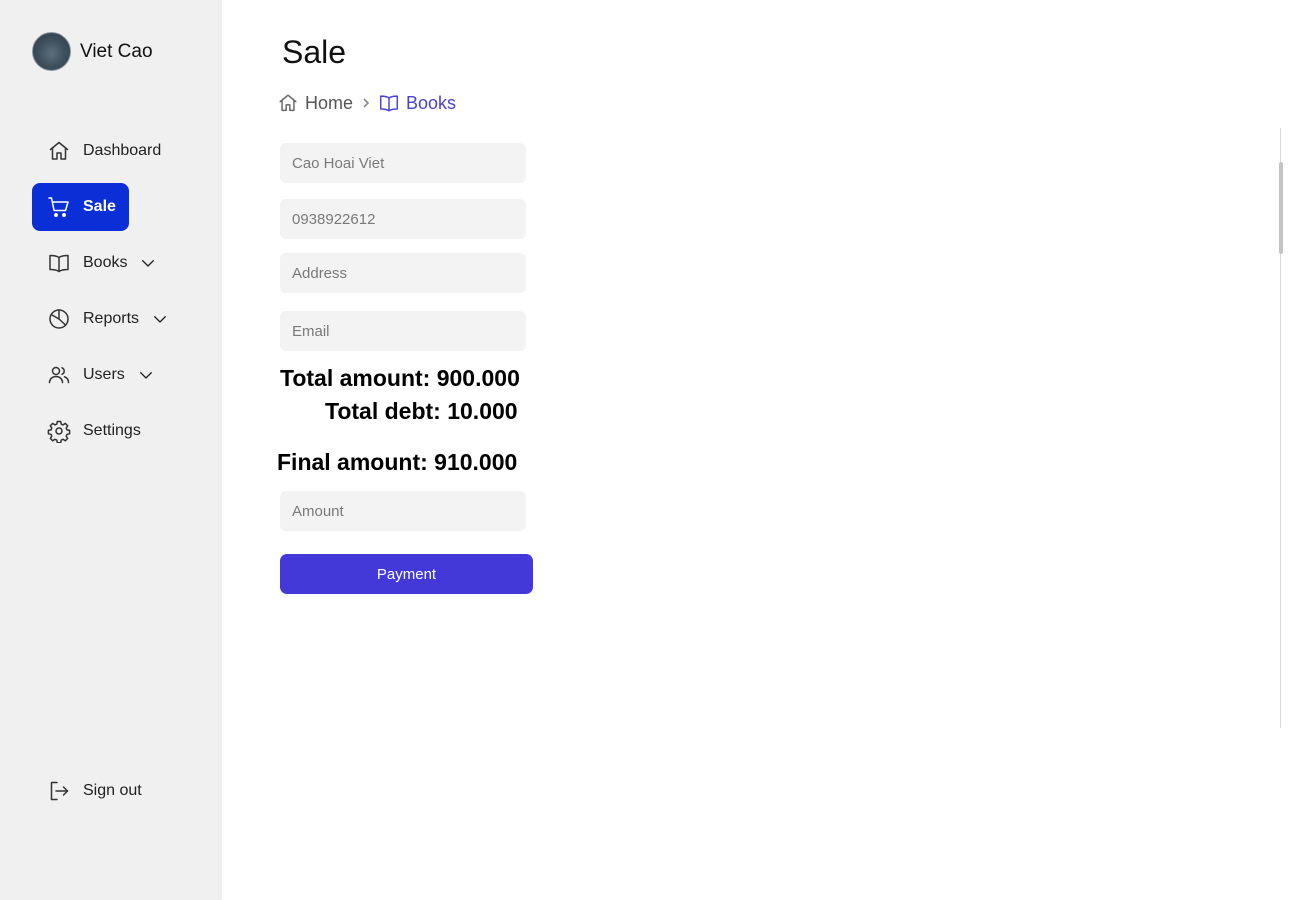 This screenshot has height=900, width=1295. What do you see at coordinates (51, 51) in the screenshot?
I see `avatar` at bounding box center [51, 51].